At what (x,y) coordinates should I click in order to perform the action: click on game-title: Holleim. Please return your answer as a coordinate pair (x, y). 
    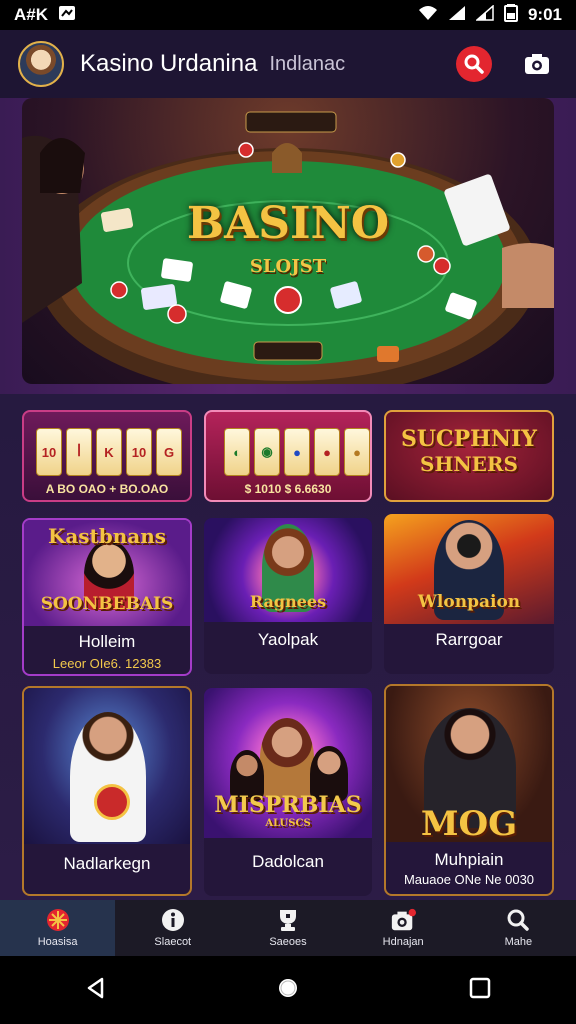
    Looking at the image, I should click on (107, 641).